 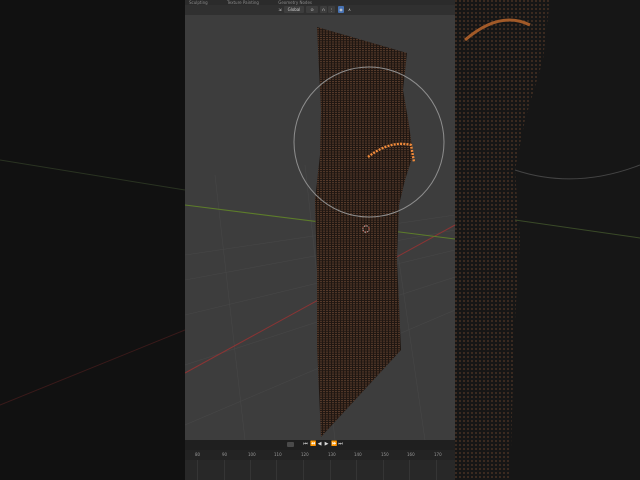 I want to click on play-reverse-icon: ◀, so click(x=319, y=444).